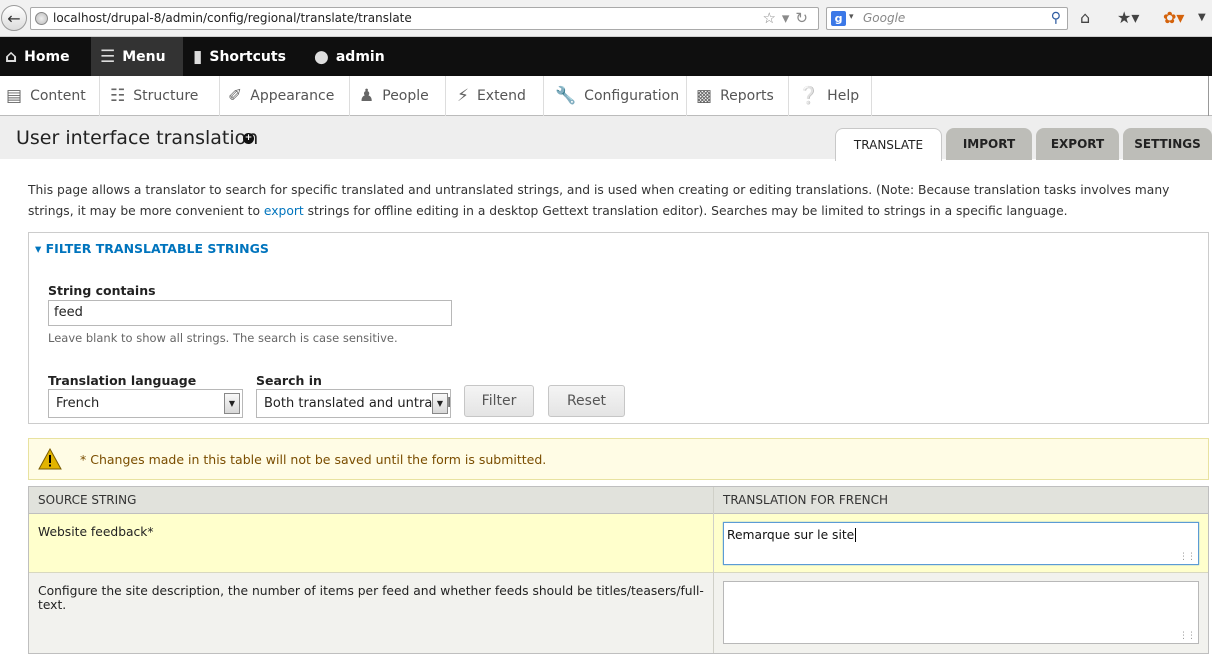  I want to click on magnifier-icon: ⚲, so click(1056, 18).